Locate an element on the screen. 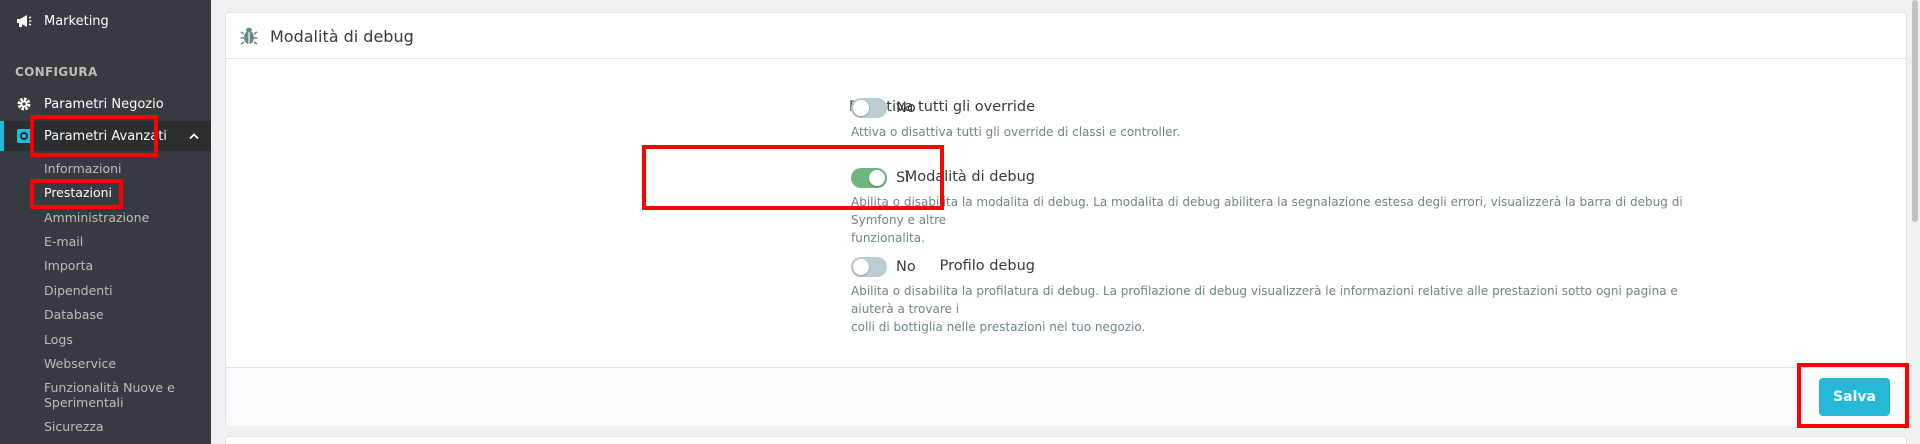 This screenshot has height=444, width=1920. sidebar-item-shop-parameters: Parametri Negozio is located at coordinates (105, 104).